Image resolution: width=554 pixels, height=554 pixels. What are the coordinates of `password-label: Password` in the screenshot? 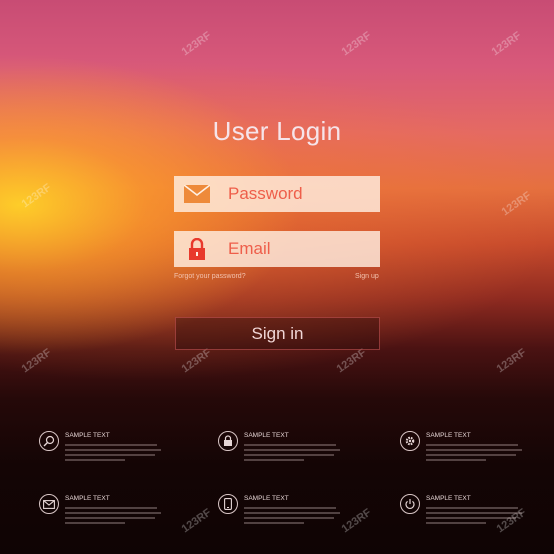 It's located at (265, 193).